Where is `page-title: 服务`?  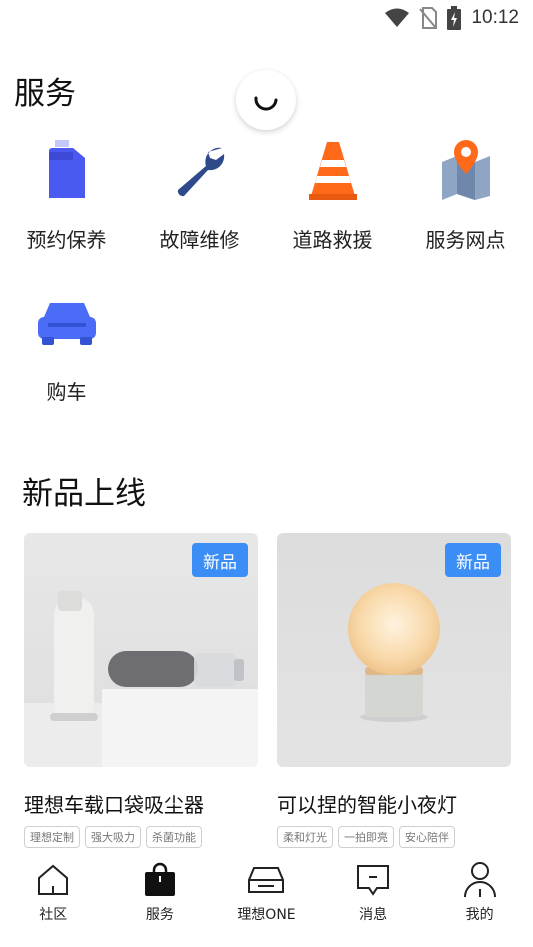
page-title: 服务 is located at coordinates (45, 94).